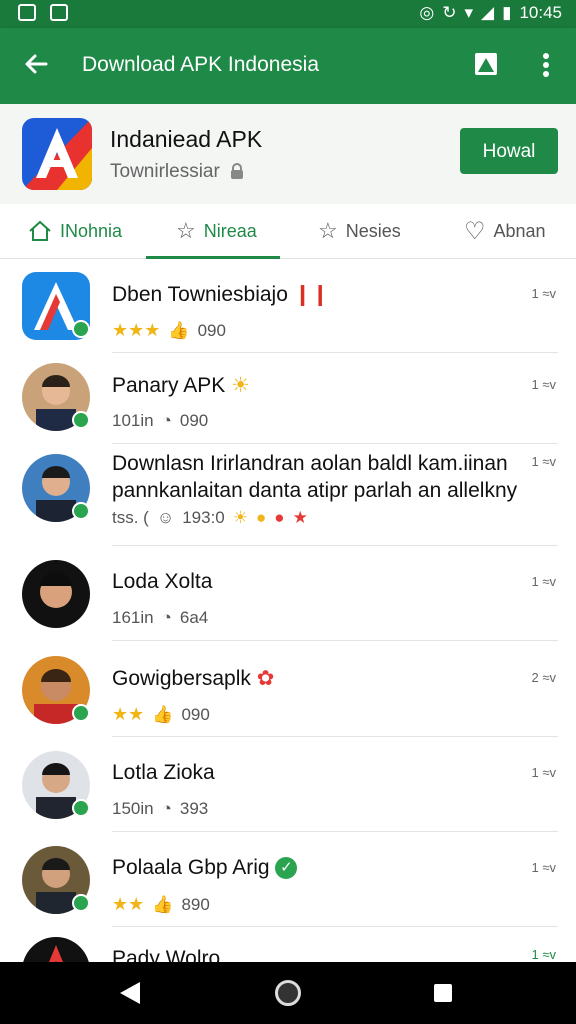  What do you see at coordinates (288, 231) in the screenshot?
I see `tab-bar: INohnia ☆ Nireaa ☆ Nesies ♡ Abnan` at bounding box center [288, 231].